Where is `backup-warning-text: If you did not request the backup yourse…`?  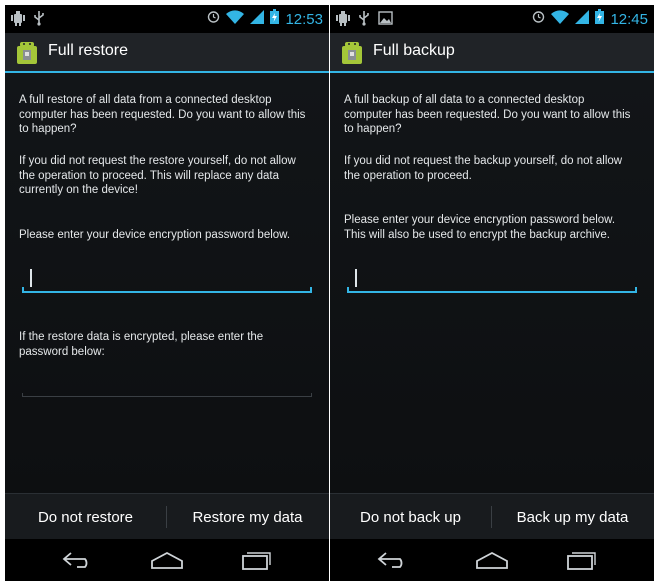 backup-warning-text: If you did not request the backup yourse… is located at coordinates (483, 168).